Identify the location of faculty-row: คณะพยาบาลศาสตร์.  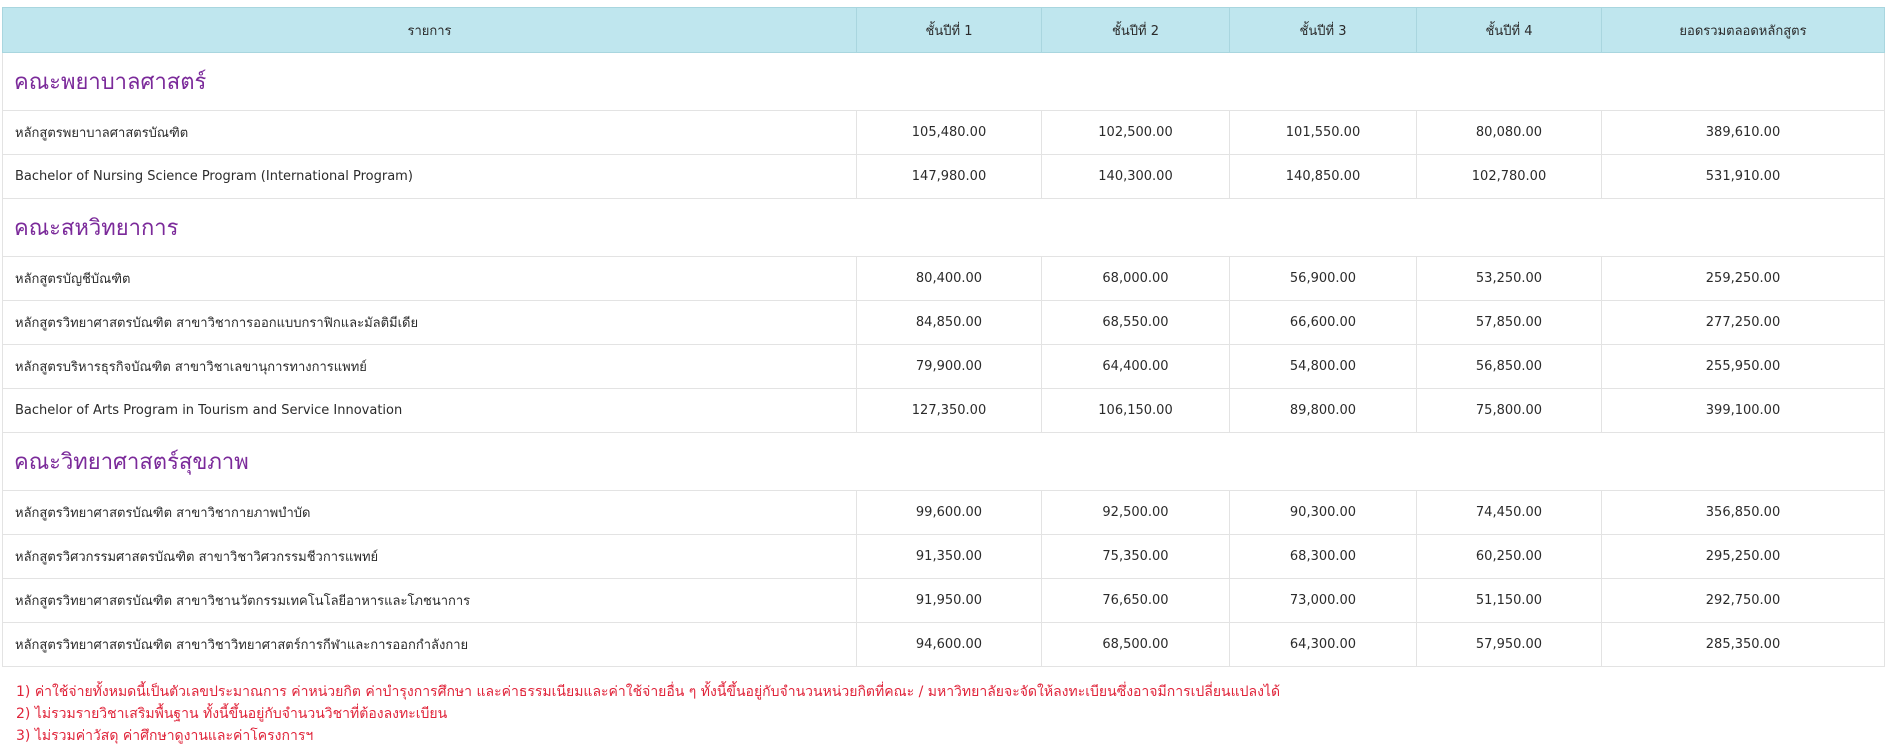
(943, 81).